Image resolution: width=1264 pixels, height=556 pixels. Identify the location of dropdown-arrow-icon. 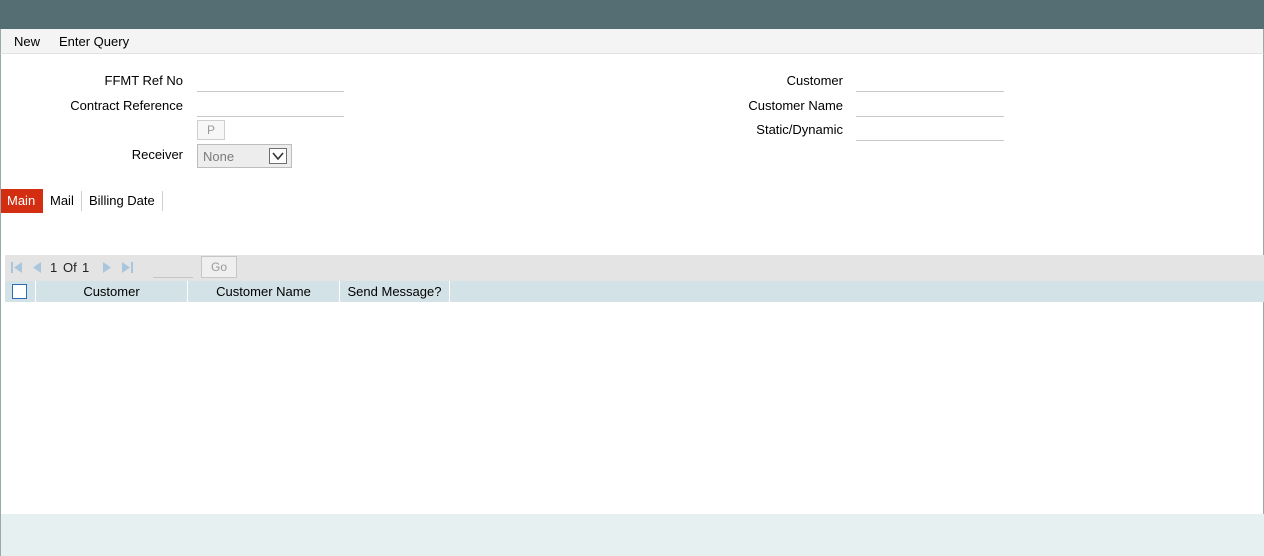
(278, 156).